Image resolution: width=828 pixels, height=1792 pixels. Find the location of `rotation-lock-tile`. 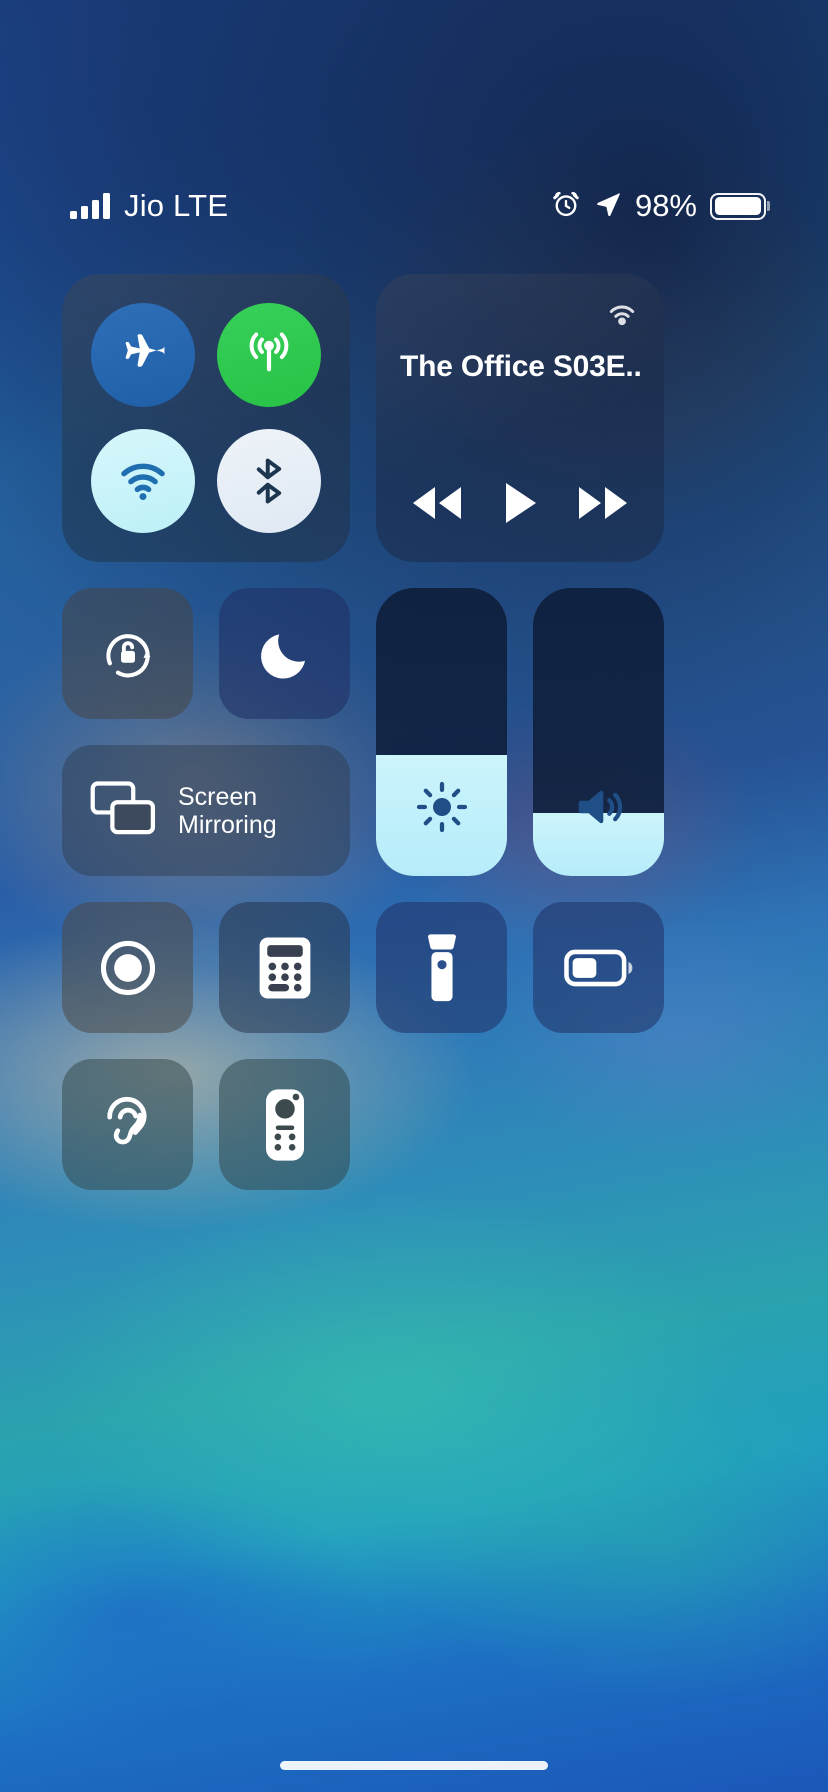

rotation-lock-tile is located at coordinates (127, 653).